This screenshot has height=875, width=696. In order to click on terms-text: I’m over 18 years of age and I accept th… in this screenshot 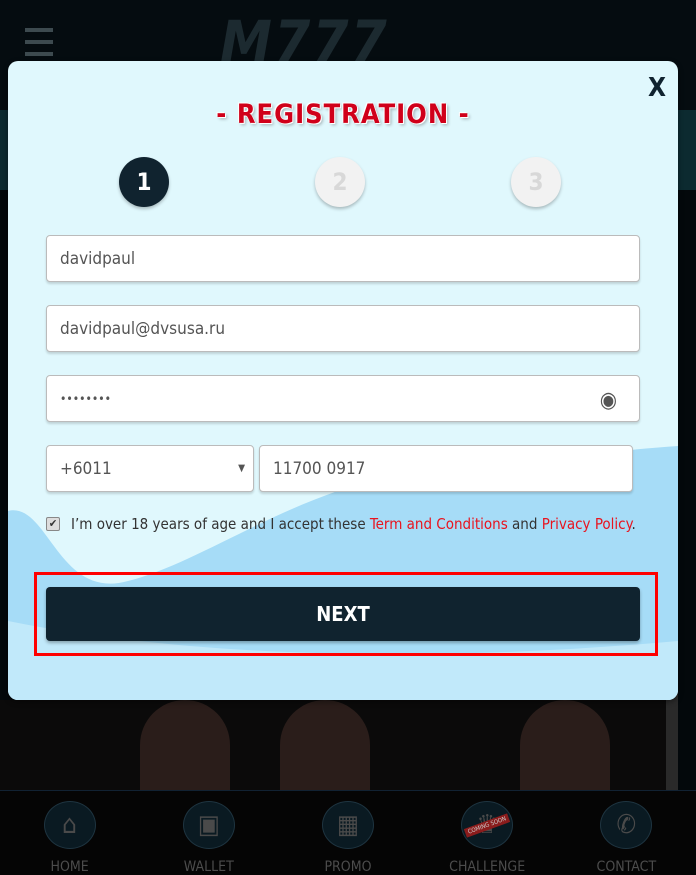, I will do `click(361, 524)`.